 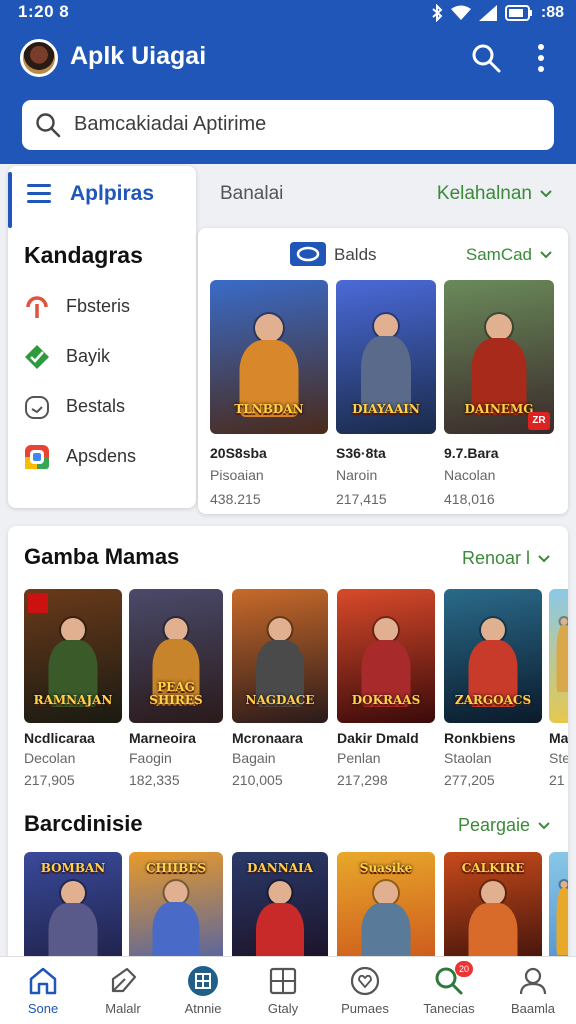 I want to click on cover-title: NAGDACE, so click(x=280, y=700).